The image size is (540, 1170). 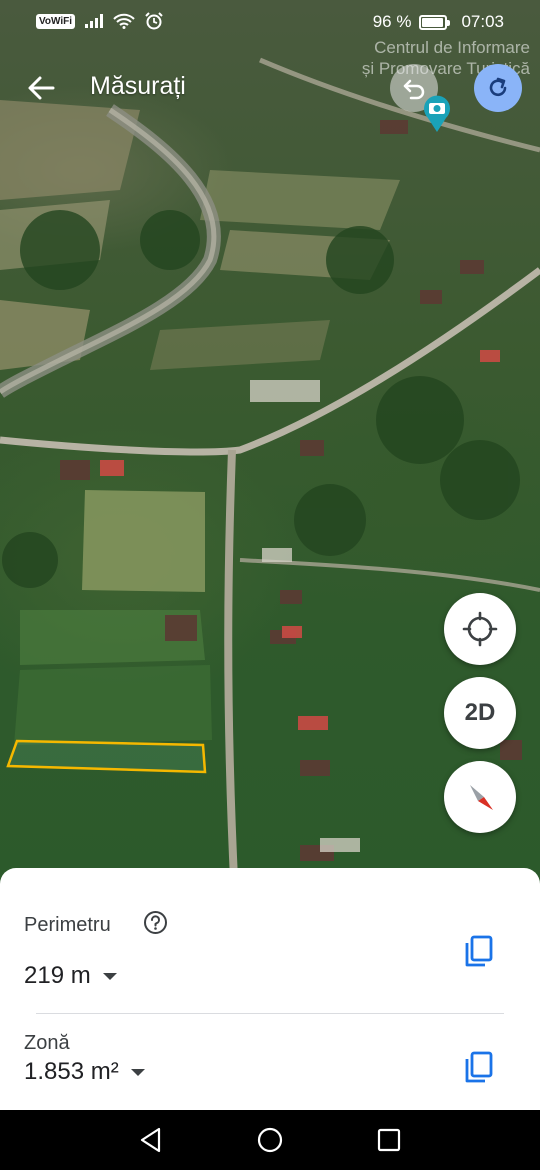 I want to click on compass-button, so click(x=480, y=797).